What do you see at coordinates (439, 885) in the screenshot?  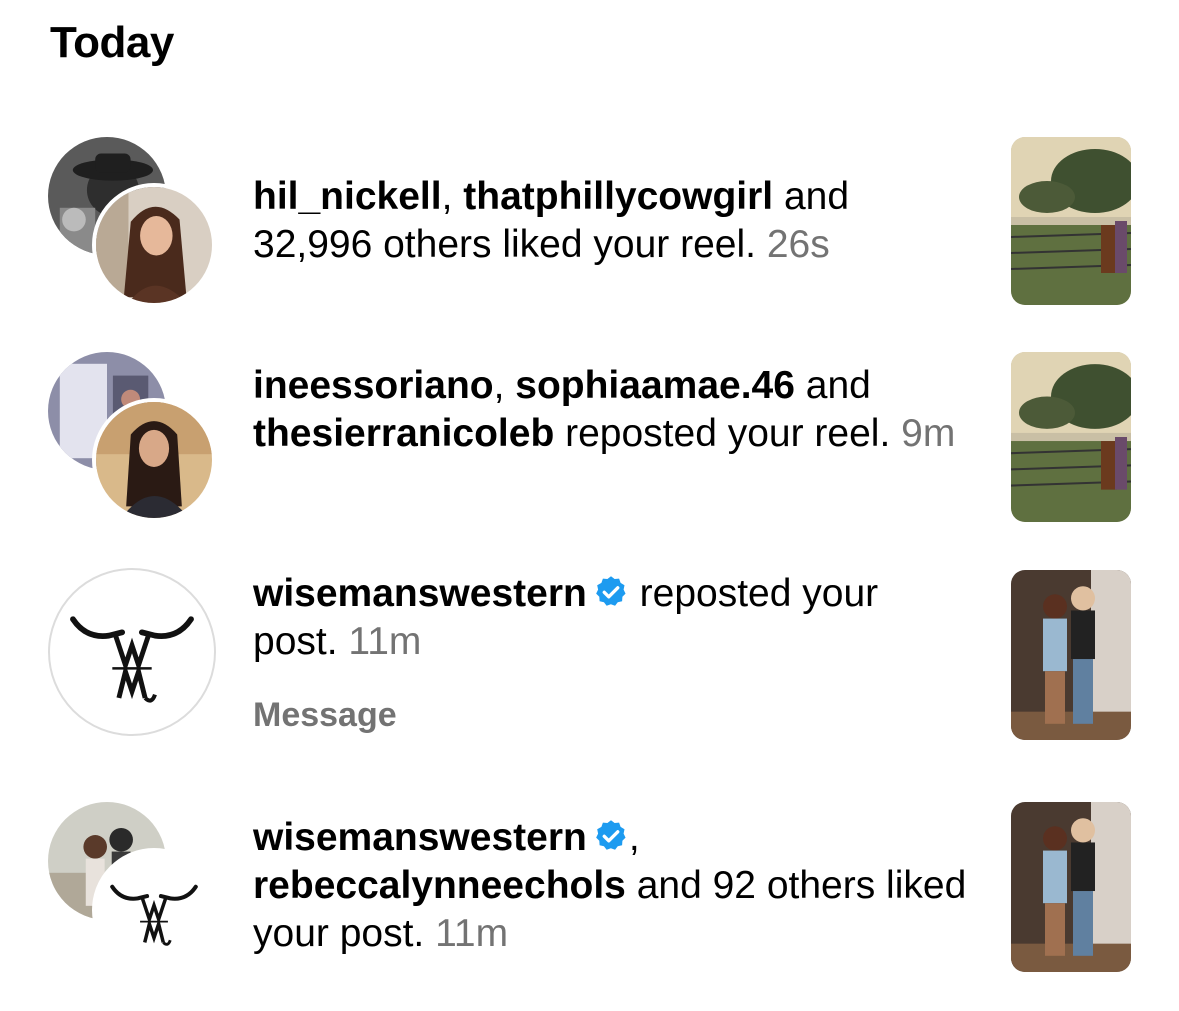 I see `username-link: rebeccalynneechols` at bounding box center [439, 885].